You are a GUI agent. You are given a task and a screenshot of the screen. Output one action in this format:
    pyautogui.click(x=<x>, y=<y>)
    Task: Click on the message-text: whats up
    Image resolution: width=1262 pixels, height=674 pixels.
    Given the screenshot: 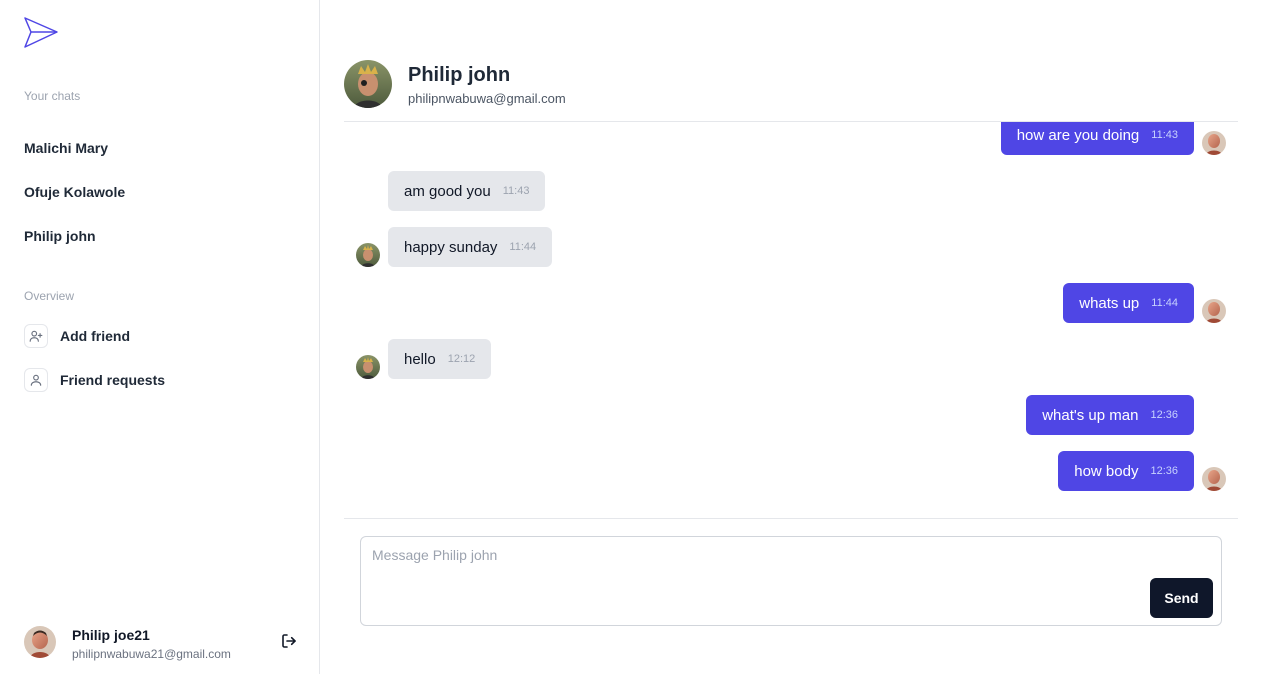 What is the action you would take?
    pyautogui.click(x=1109, y=303)
    